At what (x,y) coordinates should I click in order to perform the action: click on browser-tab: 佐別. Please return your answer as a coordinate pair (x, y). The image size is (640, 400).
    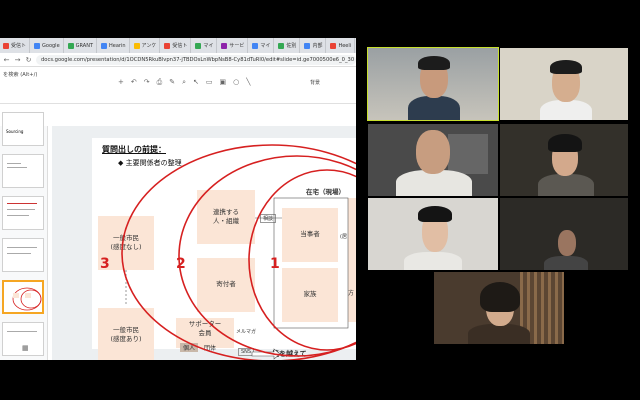
    Looking at the image, I should click on (288, 45).